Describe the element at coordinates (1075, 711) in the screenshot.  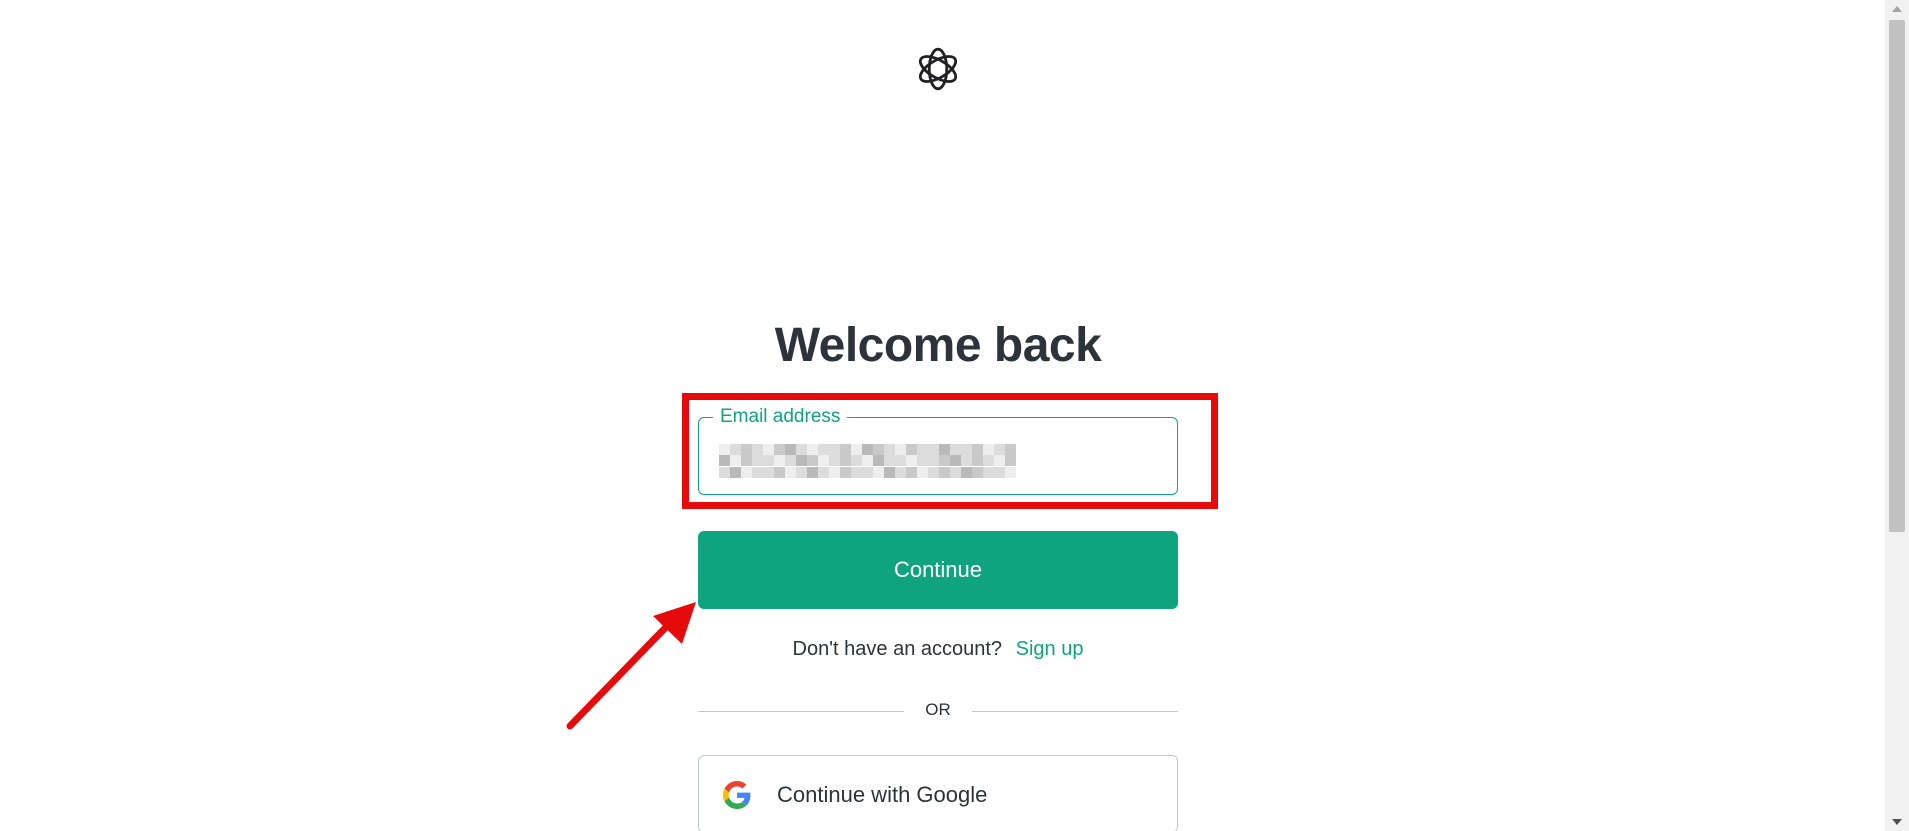
I see `divider-line-right` at that location.